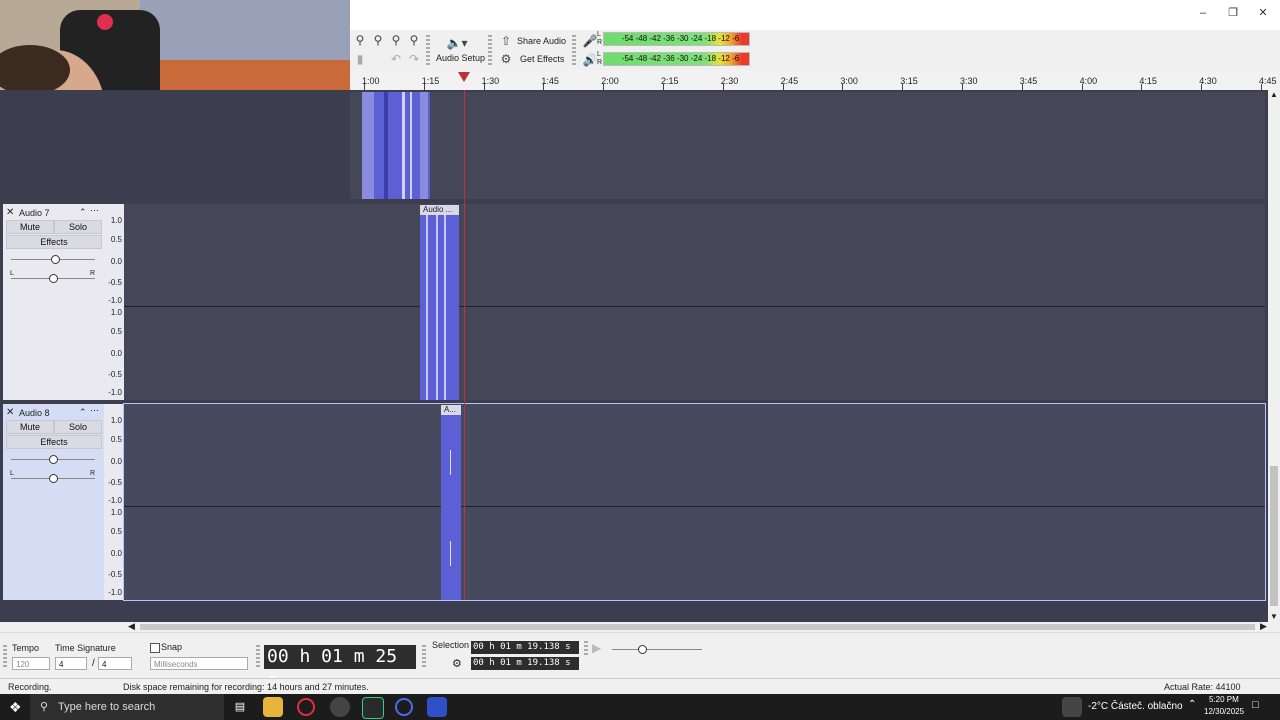 The height and width of the screenshot is (720, 1280). What do you see at coordinates (525, 663) in the screenshot?
I see `selection-end: 00 h 01 m 19.138 s` at bounding box center [525, 663].